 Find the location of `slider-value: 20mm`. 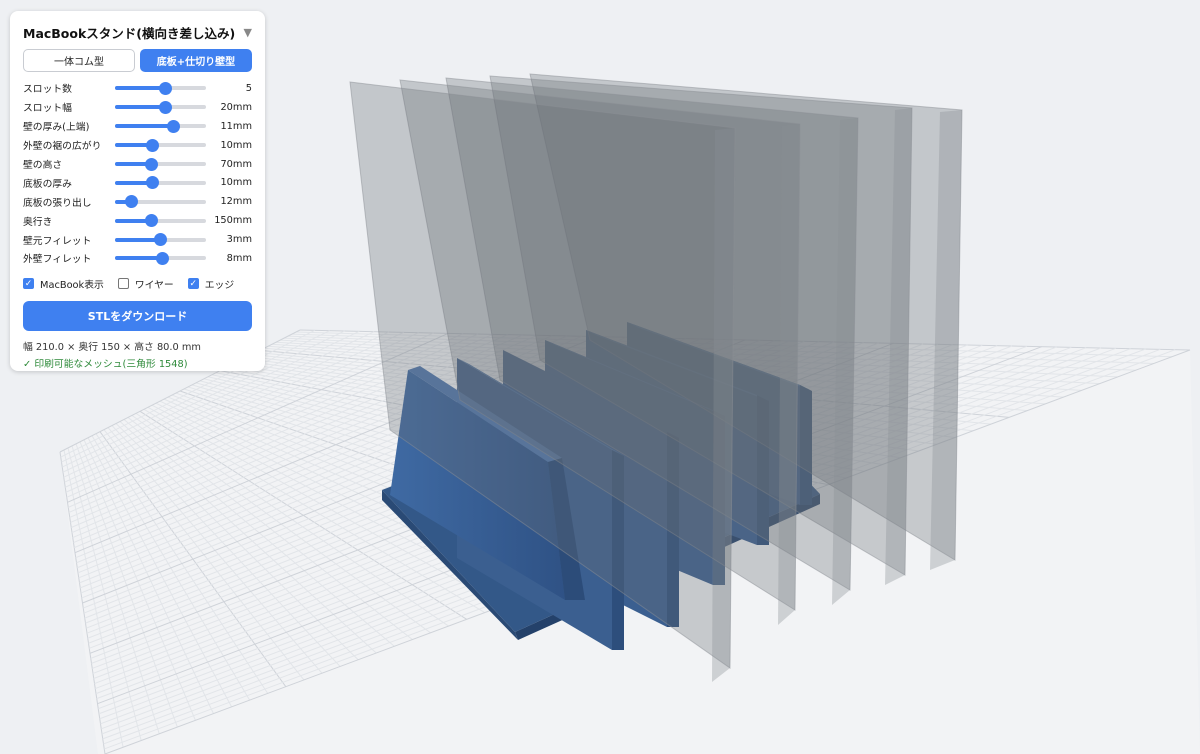

slider-value: 20mm is located at coordinates (236, 107).